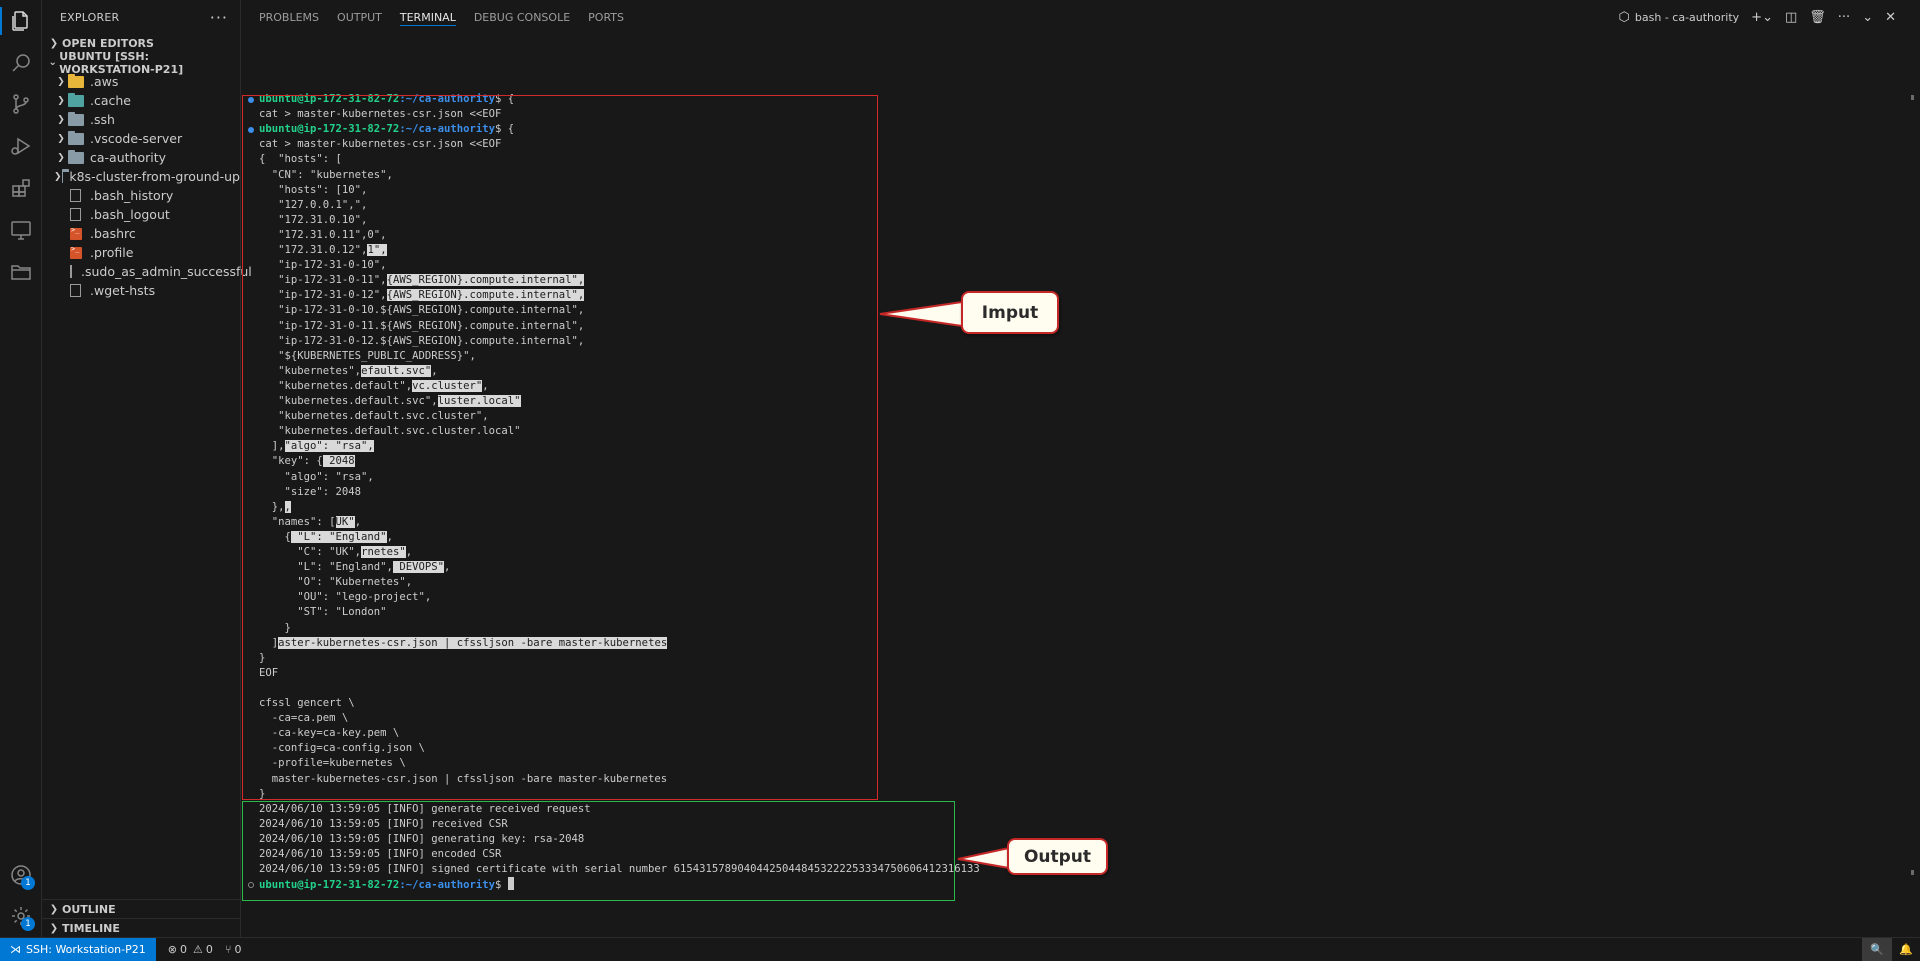  Describe the element at coordinates (228, 949) in the screenshot. I see `ports-icon: ⑂` at that location.